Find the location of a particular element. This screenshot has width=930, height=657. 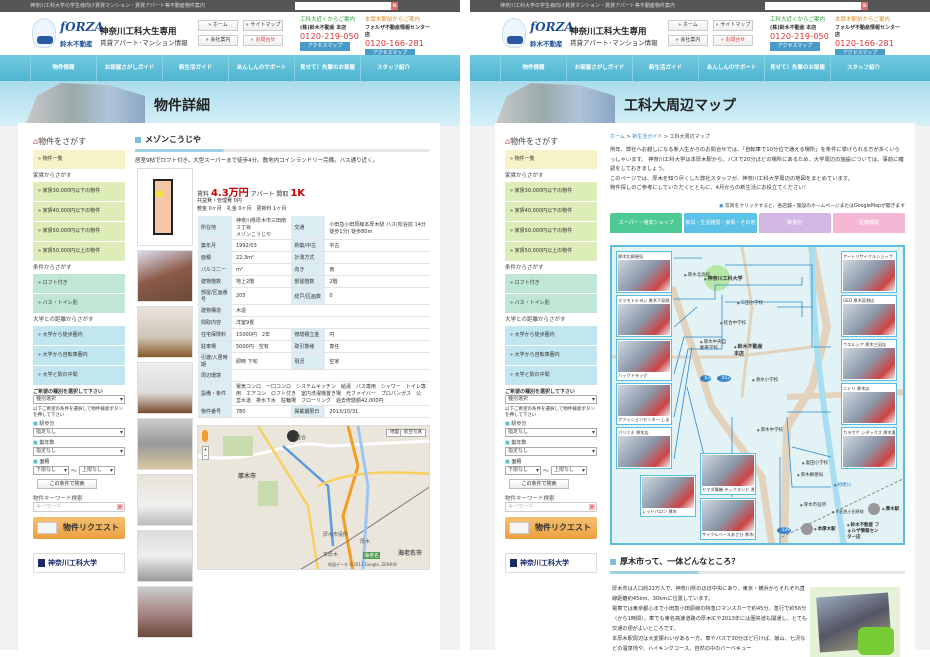

room-photo is located at coordinates (165, 388).